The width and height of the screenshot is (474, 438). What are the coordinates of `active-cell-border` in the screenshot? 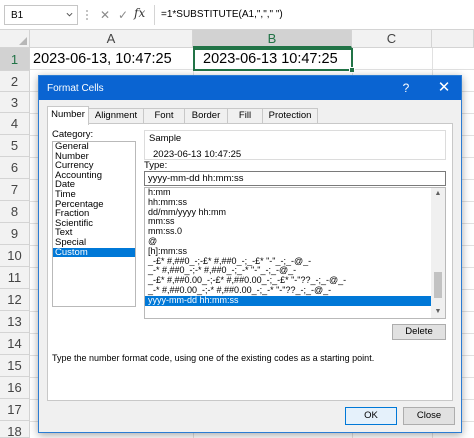 It's located at (273, 59).